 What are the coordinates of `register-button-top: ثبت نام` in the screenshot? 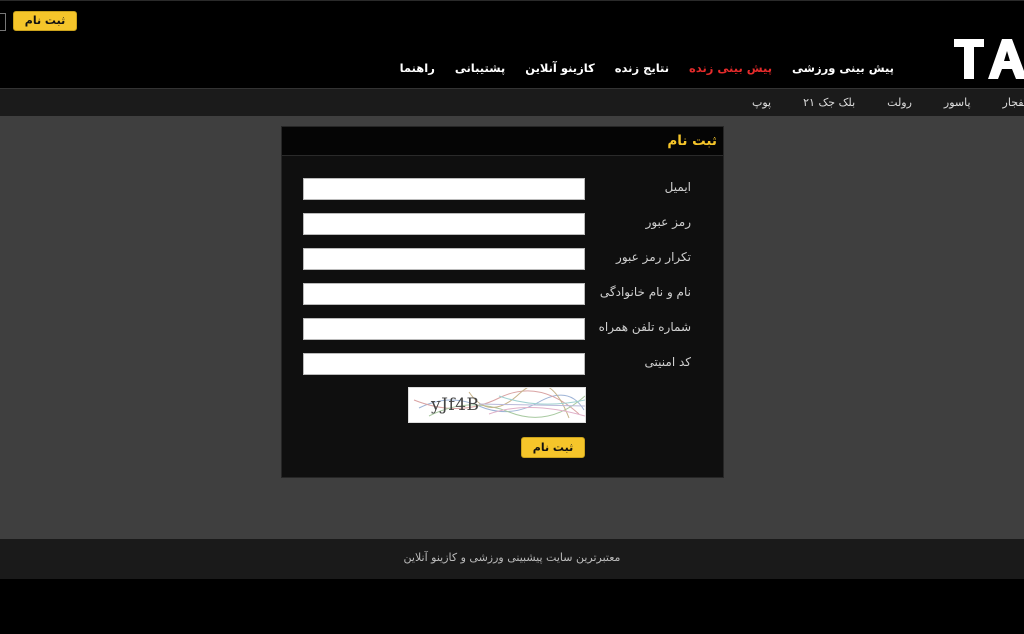 It's located at (45, 21).